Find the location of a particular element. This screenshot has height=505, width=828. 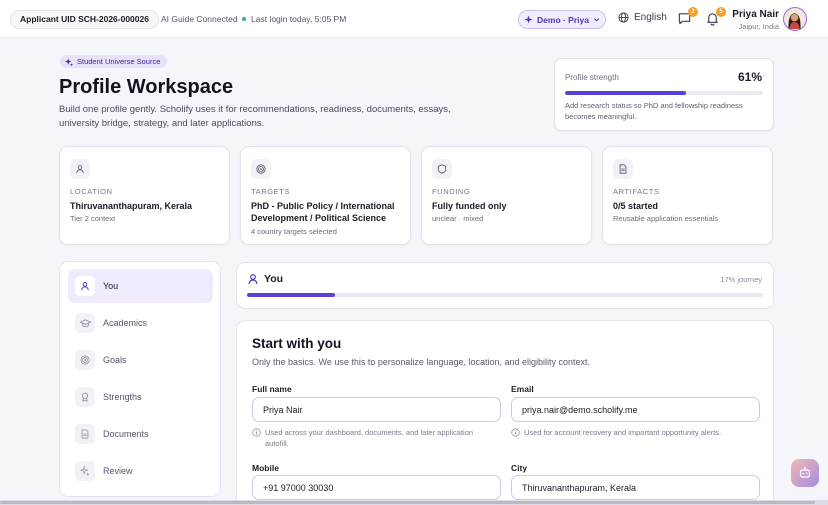

stat-value: 0/5 started is located at coordinates (636, 206).